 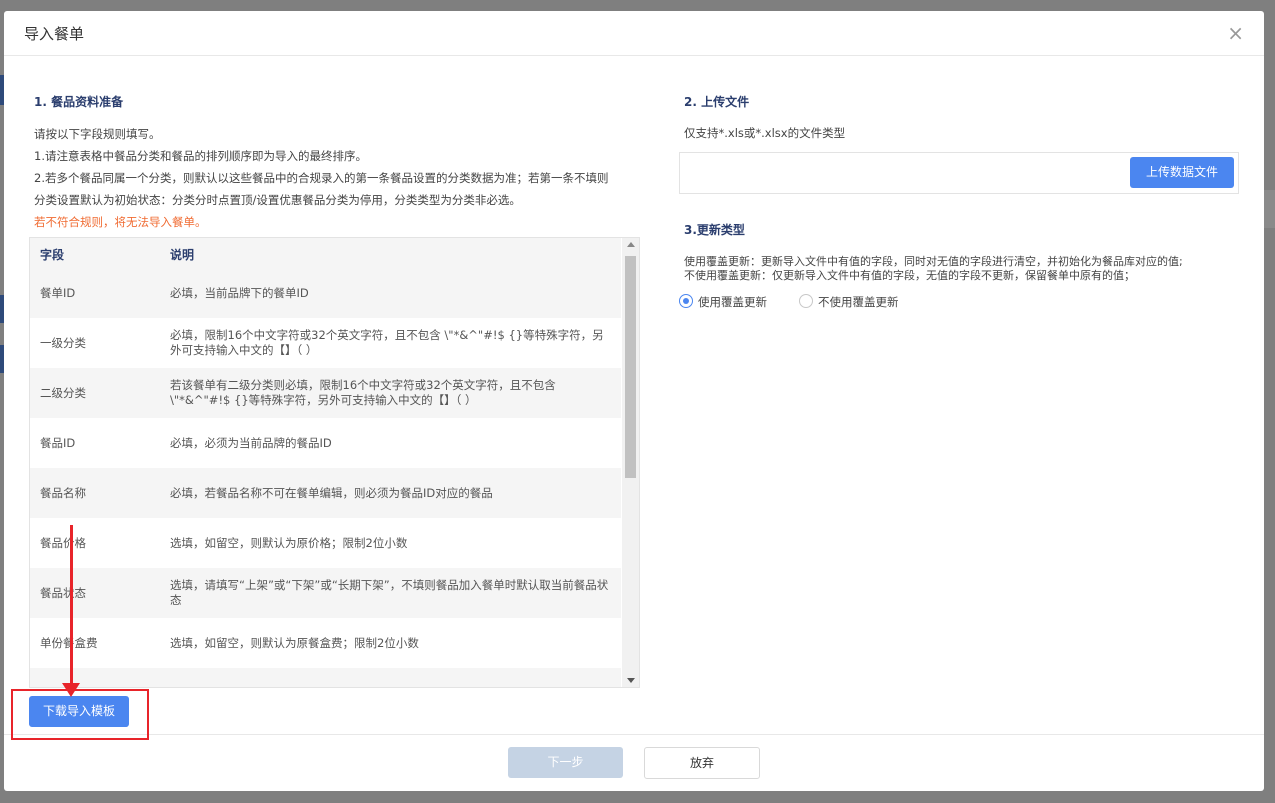 What do you see at coordinates (806, 301) in the screenshot?
I see `radio-no-overwrite` at bounding box center [806, 301].